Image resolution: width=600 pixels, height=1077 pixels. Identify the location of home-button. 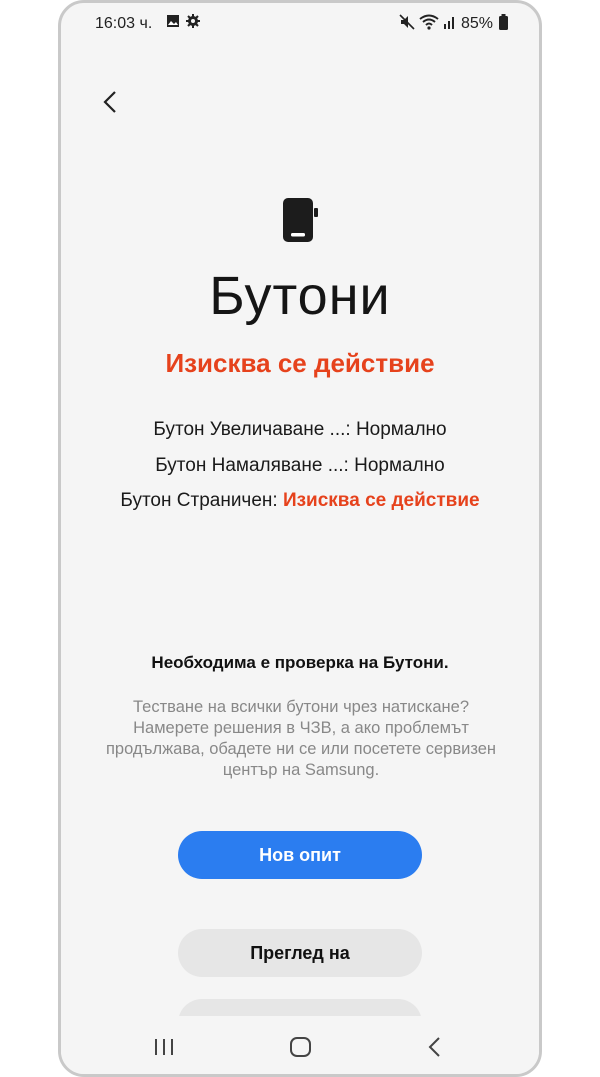
(301, 1049).